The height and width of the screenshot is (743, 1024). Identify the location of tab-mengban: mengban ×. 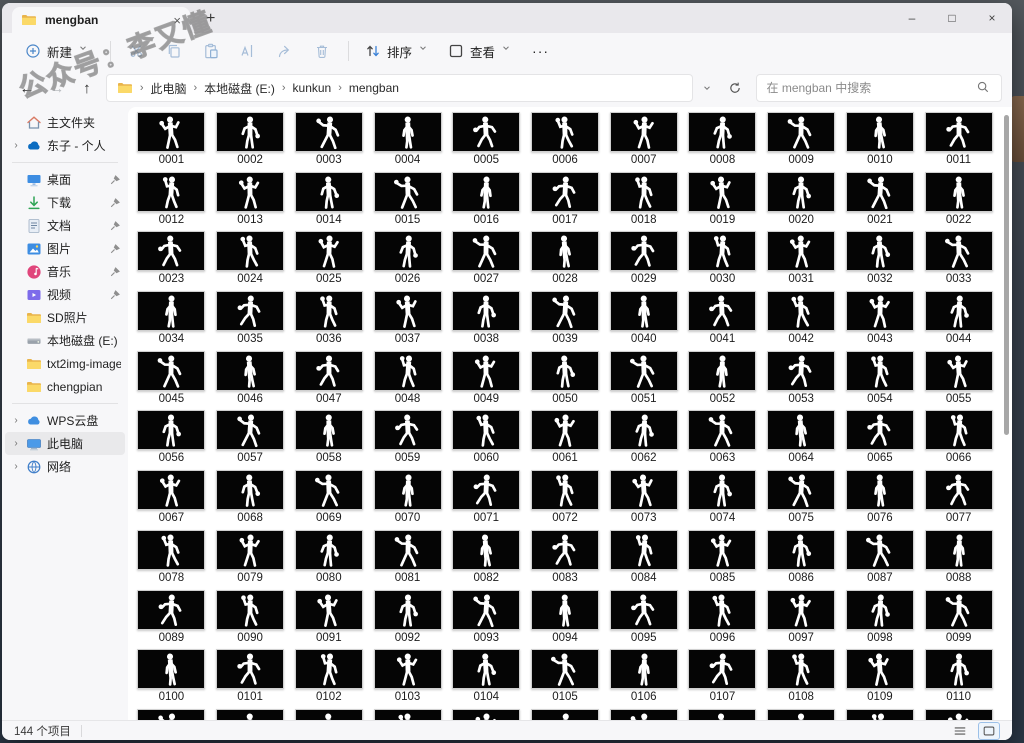
(101, 20).